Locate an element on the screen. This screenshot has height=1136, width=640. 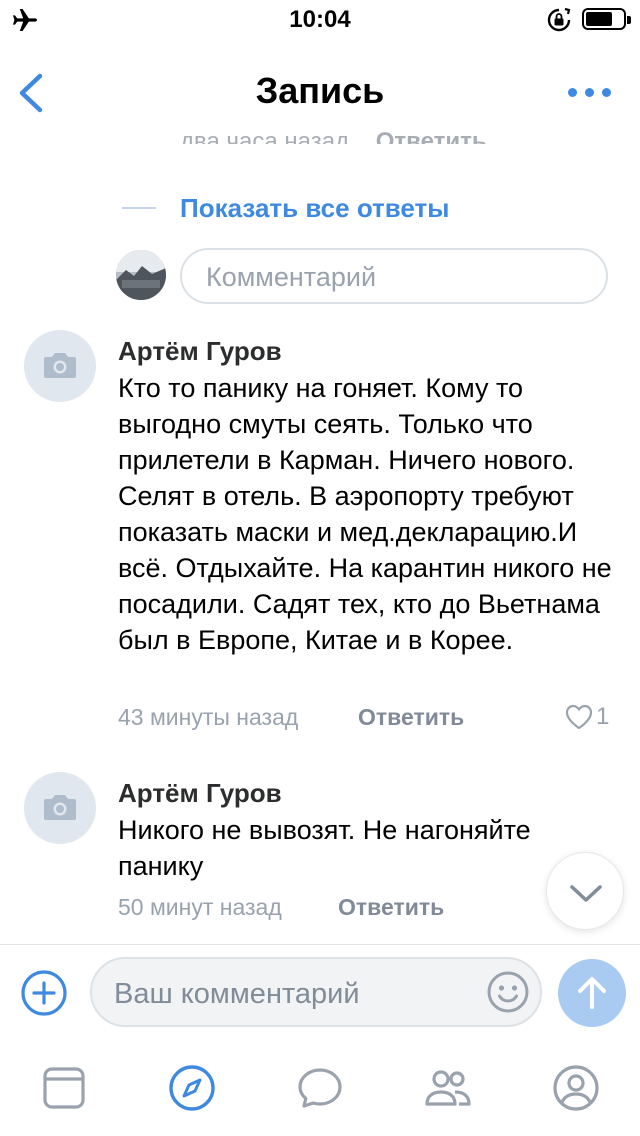
like-count: 1 is located at coordinates (603, 716).